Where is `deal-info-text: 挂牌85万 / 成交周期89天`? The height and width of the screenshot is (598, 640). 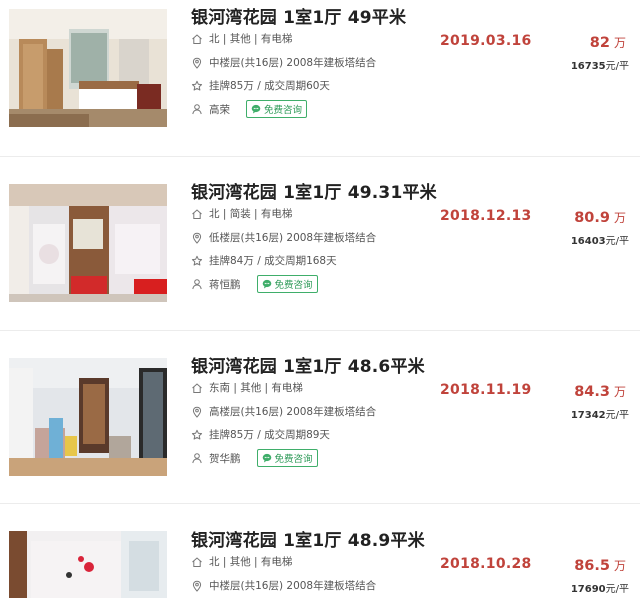
deal-info-text: 挂牌85万 / 成交周期89天 is located at coordinates (269, 435).